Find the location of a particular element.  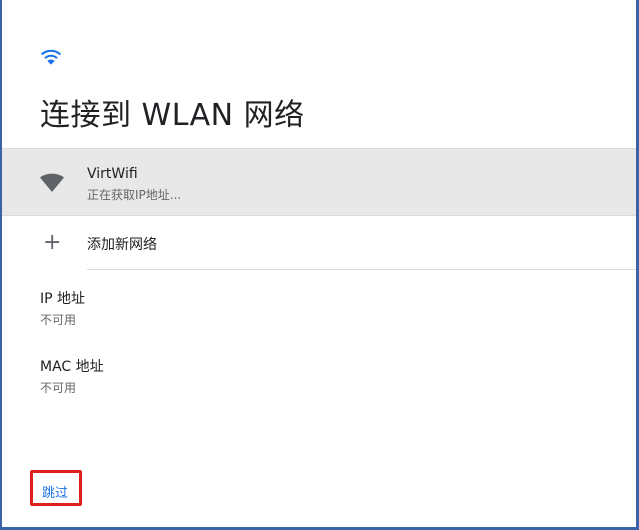

skip-button: 跳过 is located at coordinates (56, 488).